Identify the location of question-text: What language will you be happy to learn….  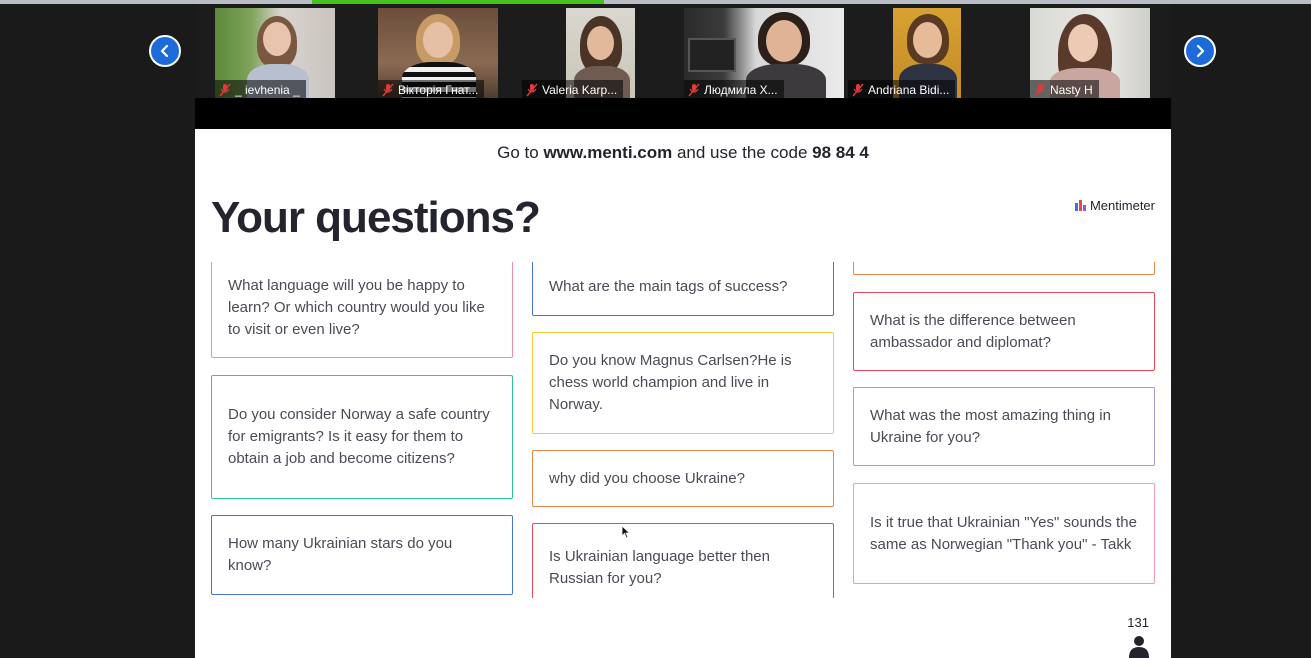
(356, 307).